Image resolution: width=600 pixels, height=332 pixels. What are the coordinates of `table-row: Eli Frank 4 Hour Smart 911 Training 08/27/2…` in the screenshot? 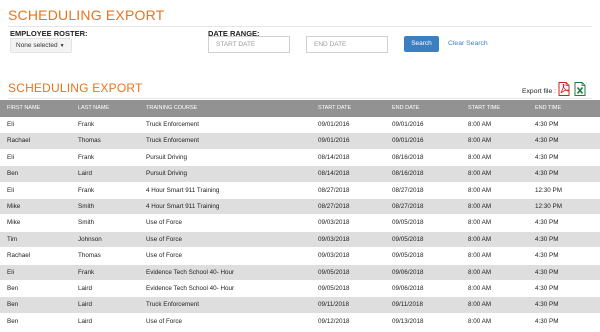 It's located at (300, 190).